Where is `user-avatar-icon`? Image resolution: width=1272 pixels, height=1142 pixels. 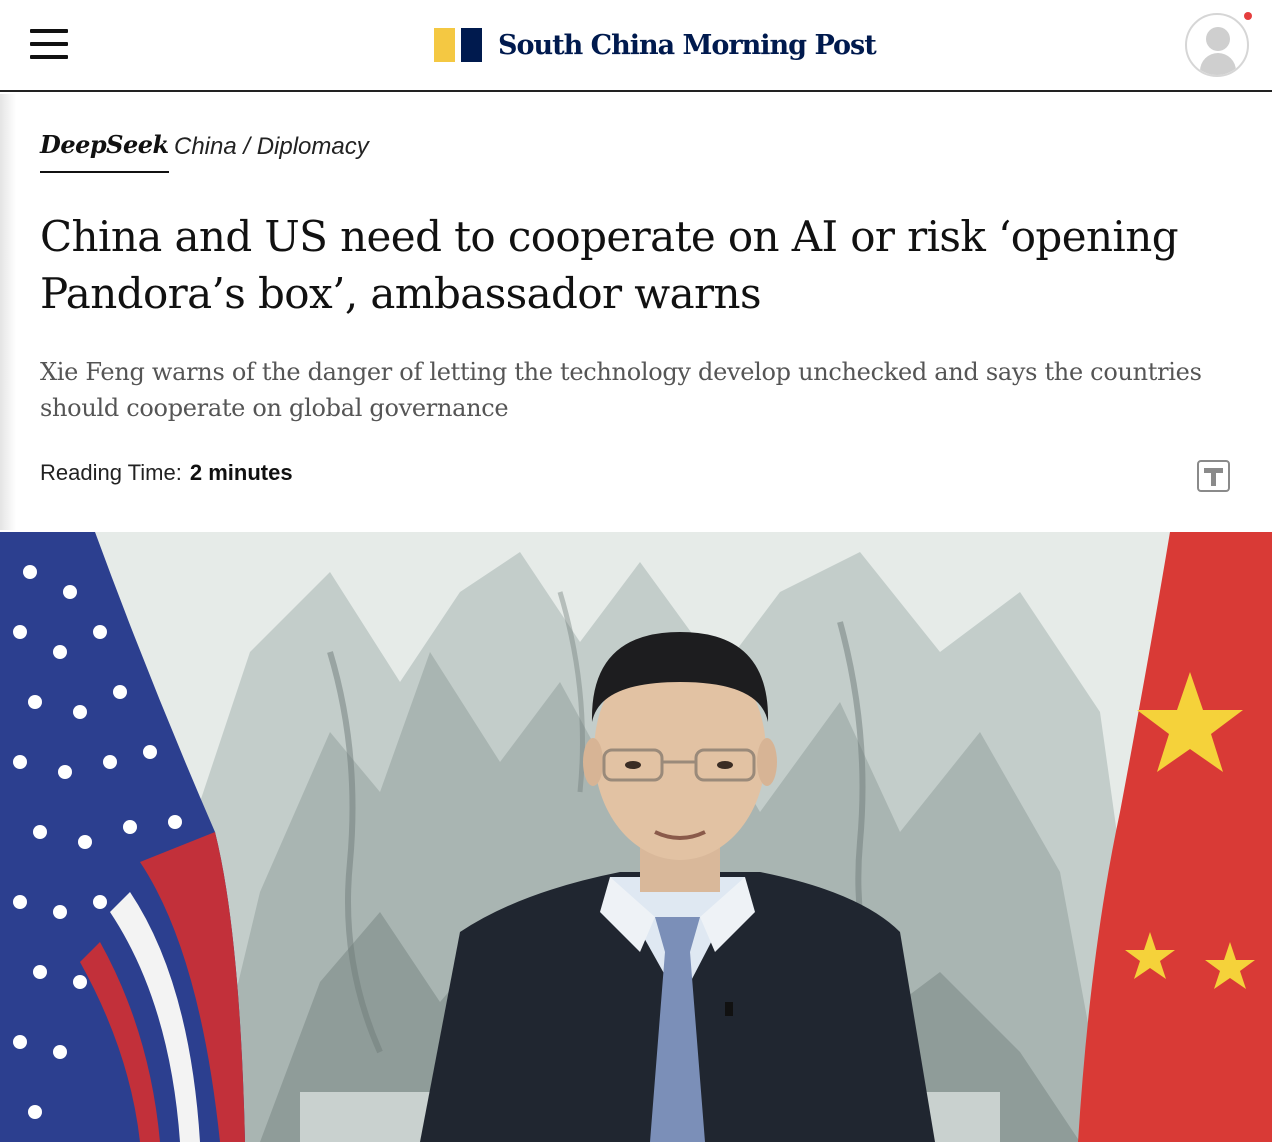 user-avatar-icon is located at coordinates (1217, 45).